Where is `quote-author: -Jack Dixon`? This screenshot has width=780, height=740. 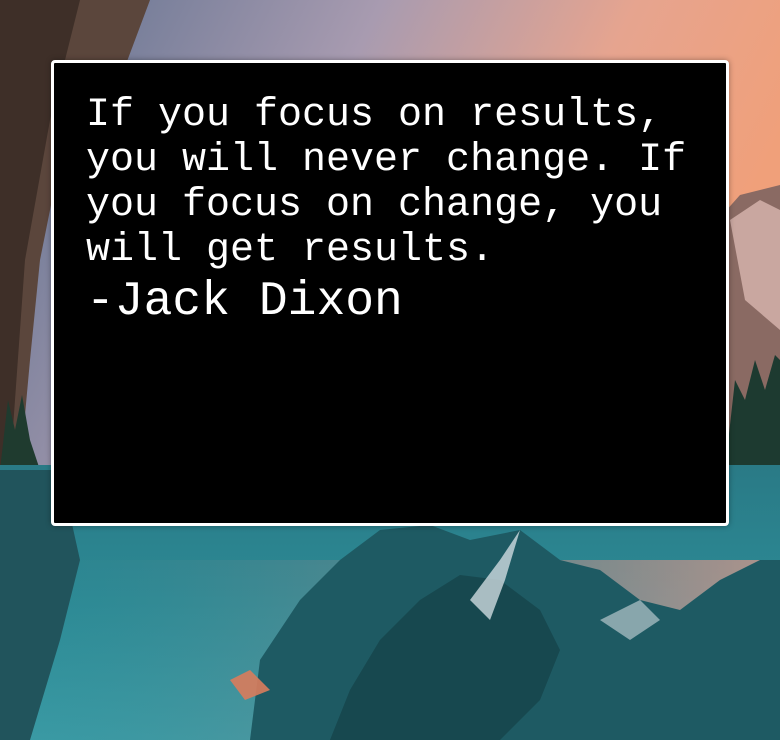 quote-author: -Jack Dixon is located at coordinates (244, 302).